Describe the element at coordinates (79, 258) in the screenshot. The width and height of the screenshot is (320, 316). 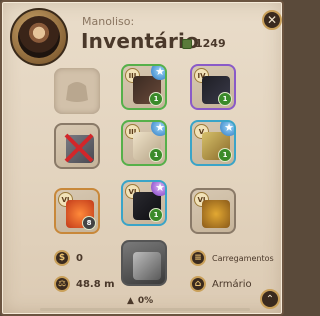
I see `silver-value: 0` at that location.